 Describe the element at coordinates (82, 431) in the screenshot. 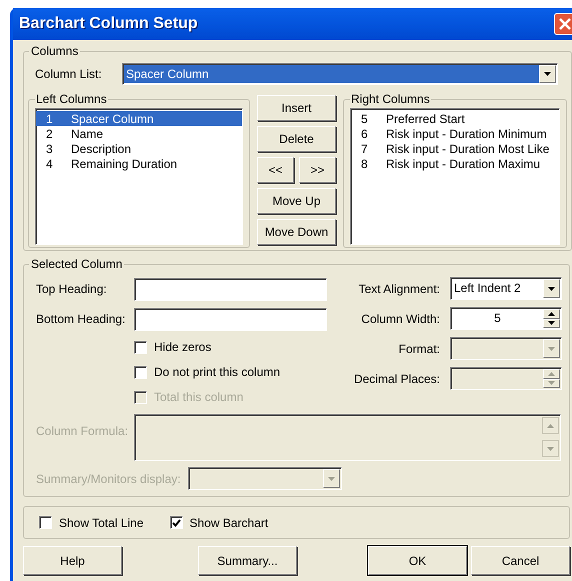

I see `field-label: Column Formula:` at that location.